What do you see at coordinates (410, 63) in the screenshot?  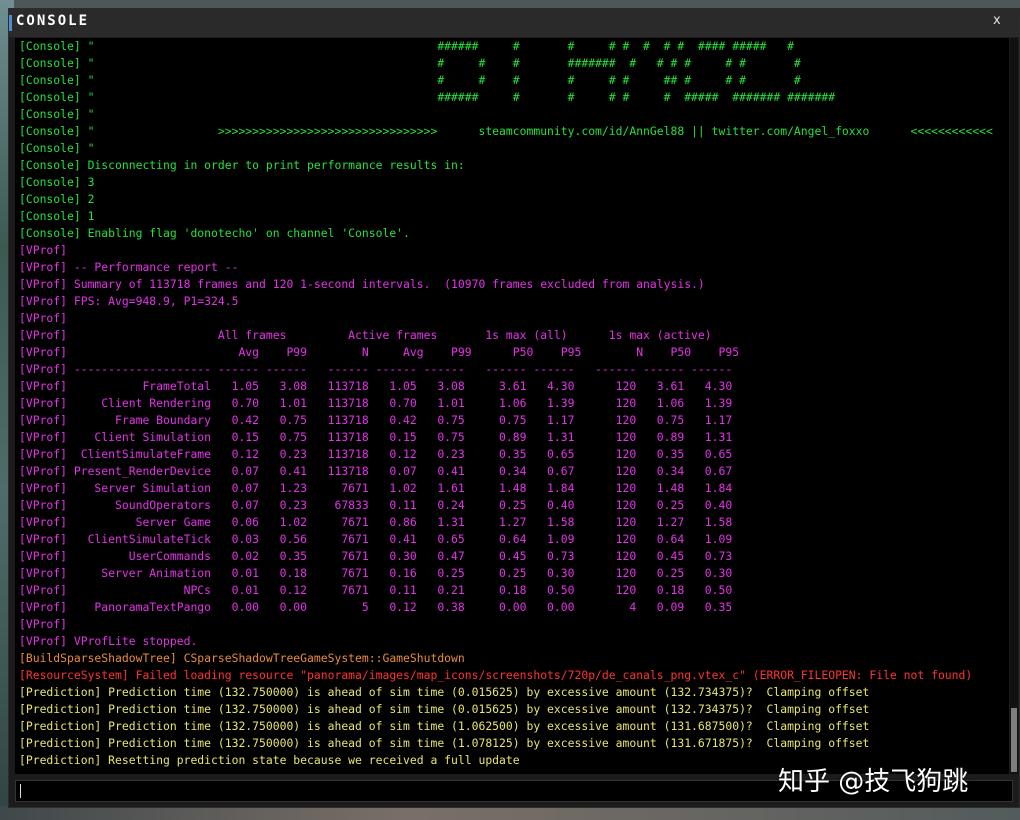 I see `console-line-console: [Console] " # # # ####### # # # # # # #` at bounding box center [410, 63].